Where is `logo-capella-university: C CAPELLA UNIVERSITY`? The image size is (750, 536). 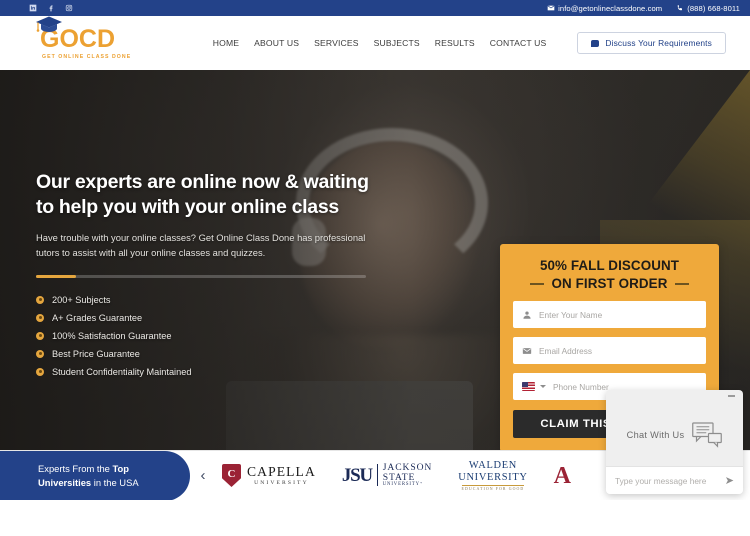
logo-capella-university: C CAPELLA UNIVERSITY is located at coordinates (269, 475).